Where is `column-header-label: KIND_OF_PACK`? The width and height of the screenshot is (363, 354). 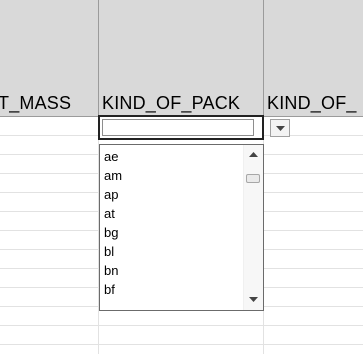
column-header-label: KIND_OF_PACK is located at coordinates (171, 103).